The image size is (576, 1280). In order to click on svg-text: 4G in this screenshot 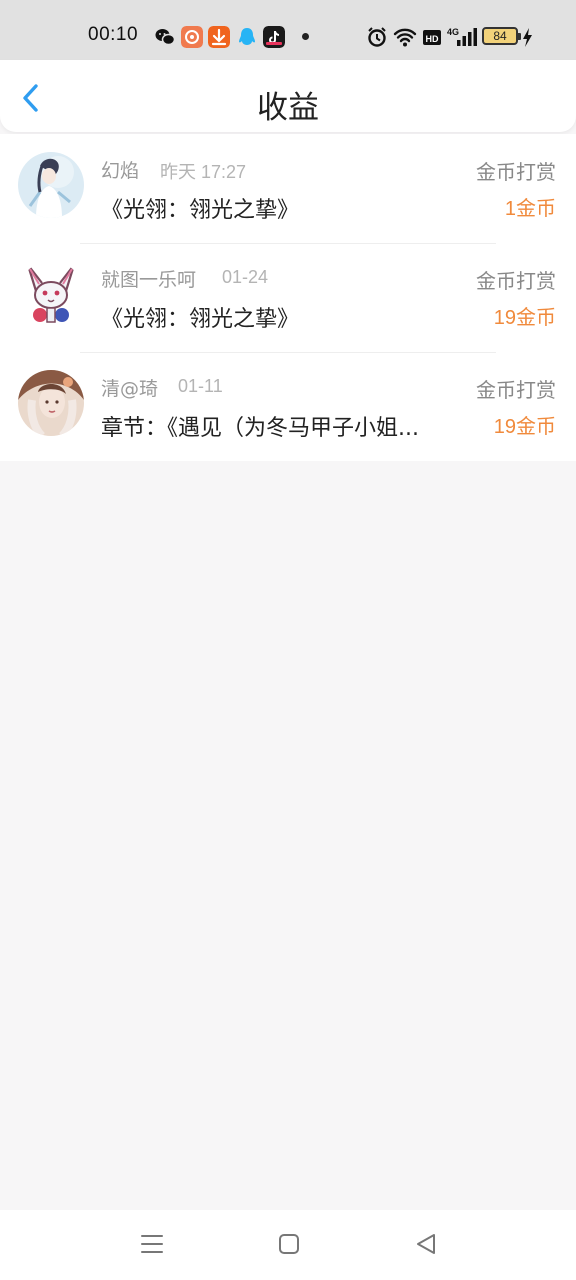, I will do `click(453, 32)`.